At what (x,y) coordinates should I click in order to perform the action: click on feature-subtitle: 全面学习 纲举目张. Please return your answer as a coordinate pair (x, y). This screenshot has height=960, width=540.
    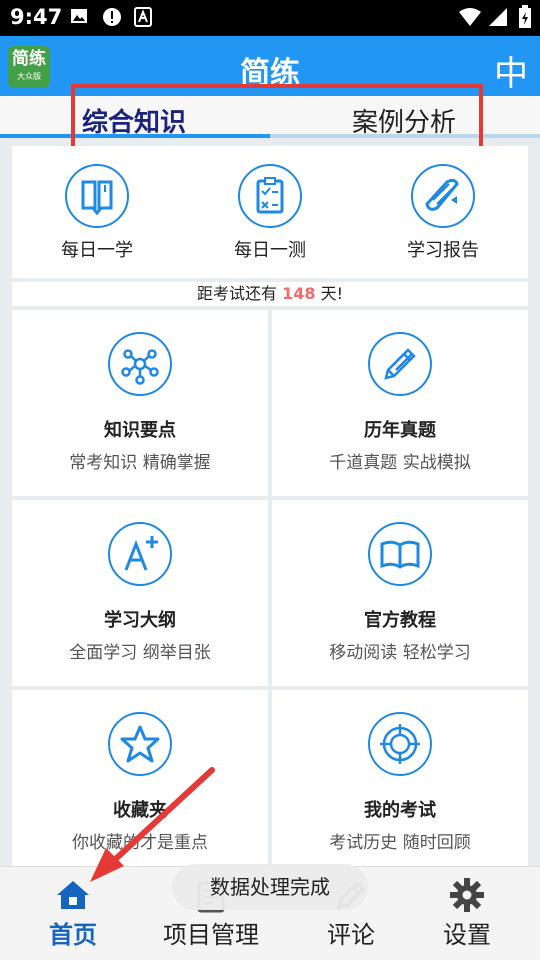
    Looking at the image, I should click on (140, 653).